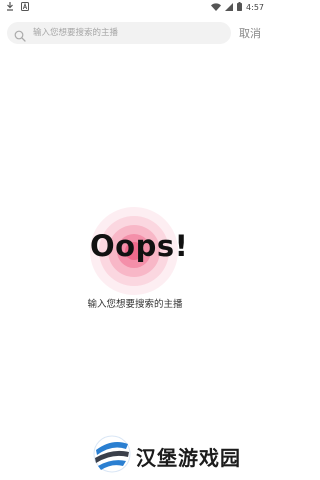  What do you see at coordinates (229, 7) in the screenshot?
I see `signal-icon` at bounding box center [229, 7].